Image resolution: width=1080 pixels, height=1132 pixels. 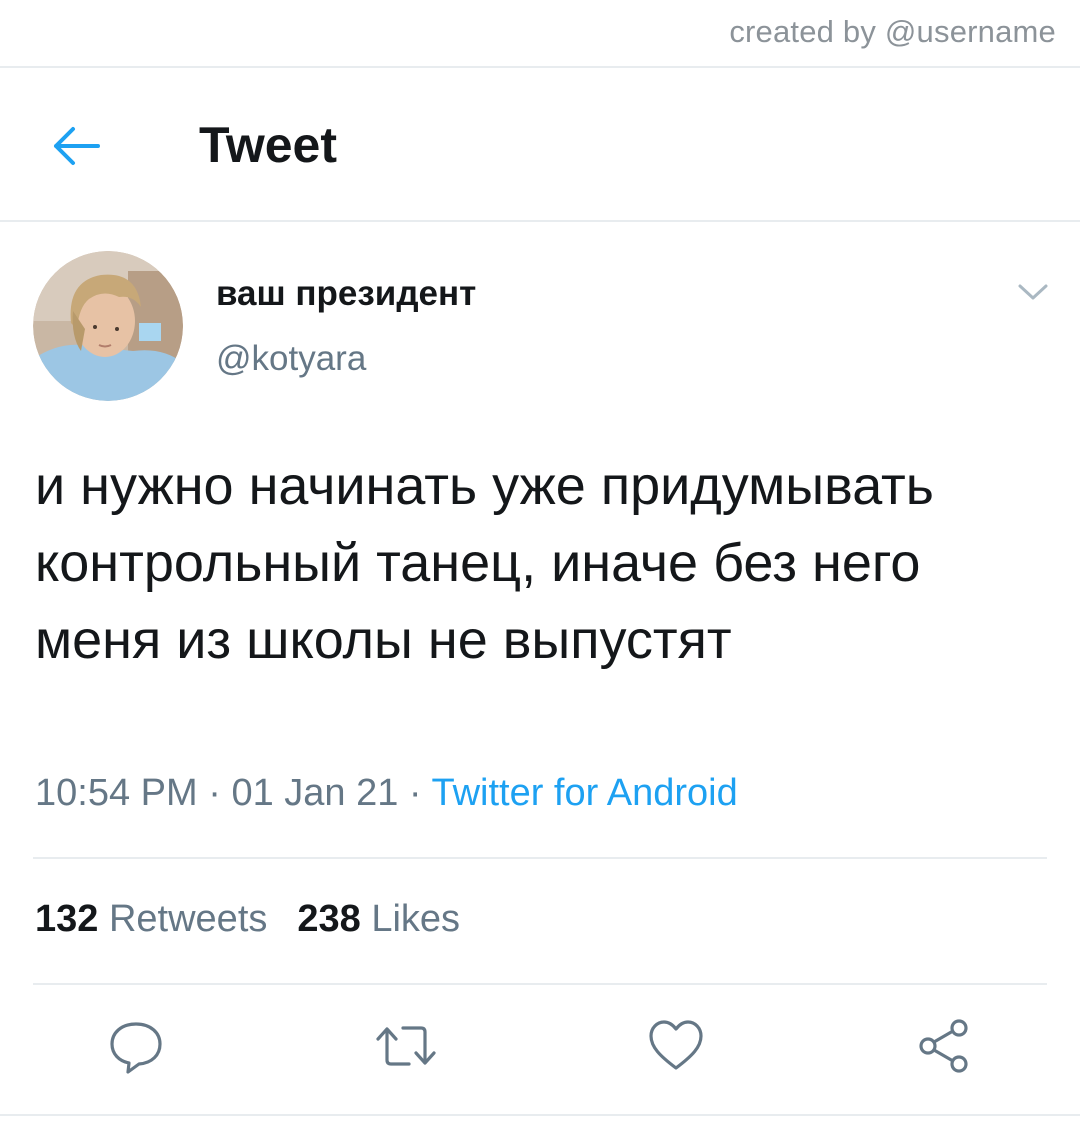 What do you see at coordinates (540, 1046) in the screenshot?
I see `action-bar` at bounding box center [540, 1046].